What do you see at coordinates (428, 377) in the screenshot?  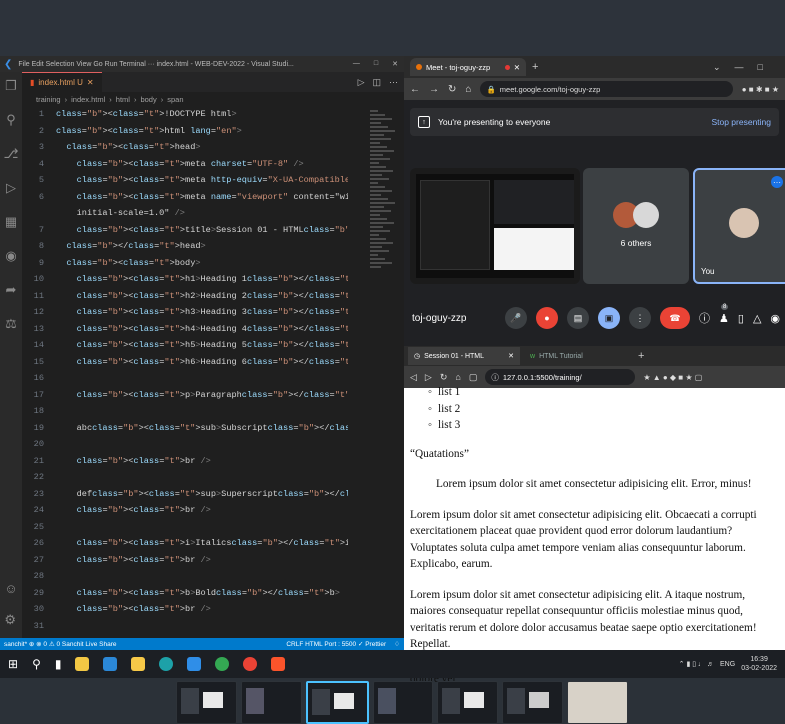 I see `forward-icon: ▷` at bounding box center [428, 377].